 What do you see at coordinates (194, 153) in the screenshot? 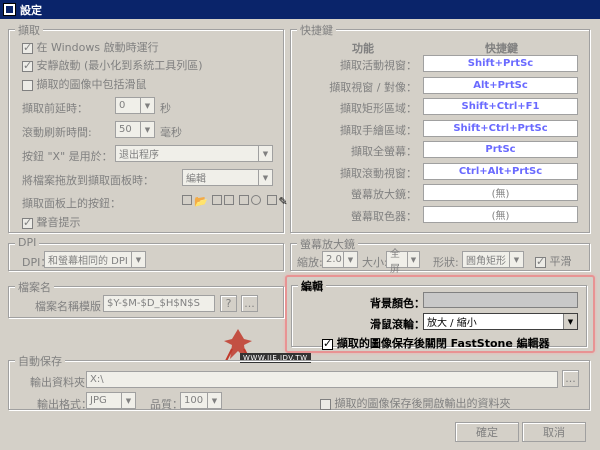
I see `x-button-select: 退出程序 ▼` at bounding box center [194, 153].